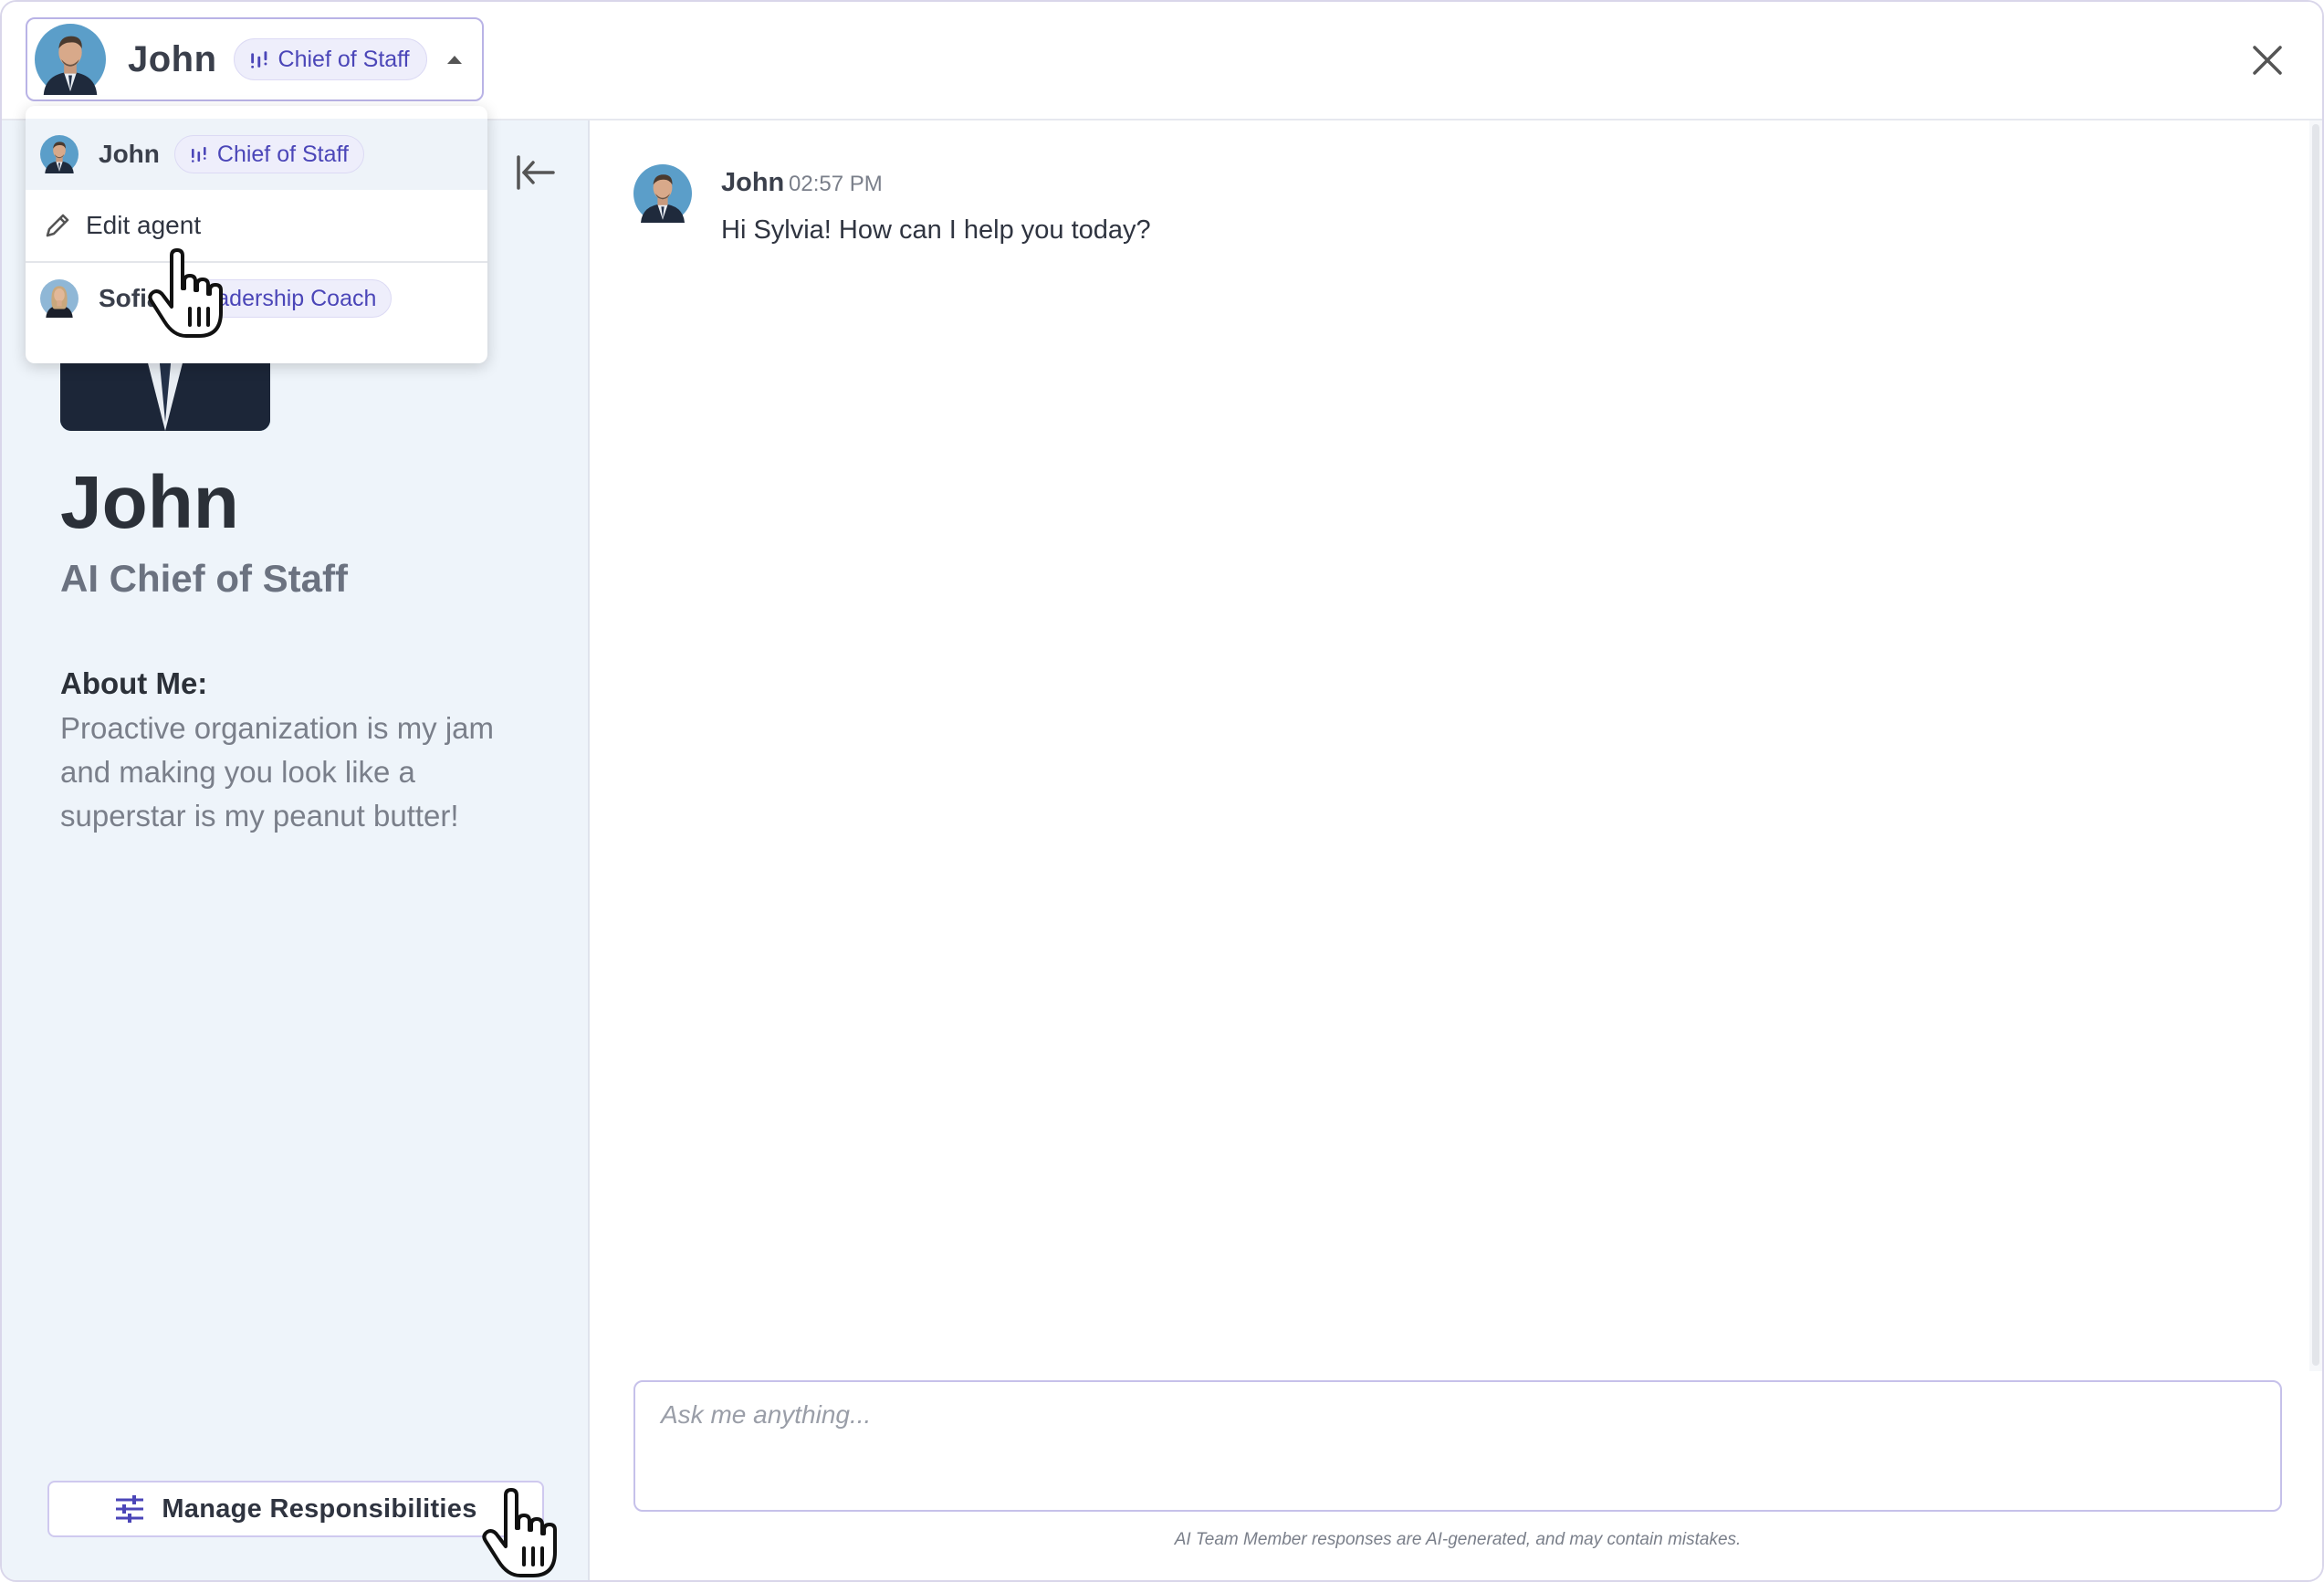  Describe the element at coordinates (536, 173) in the screenshot. I see `collapse-panel-icon` at that location.